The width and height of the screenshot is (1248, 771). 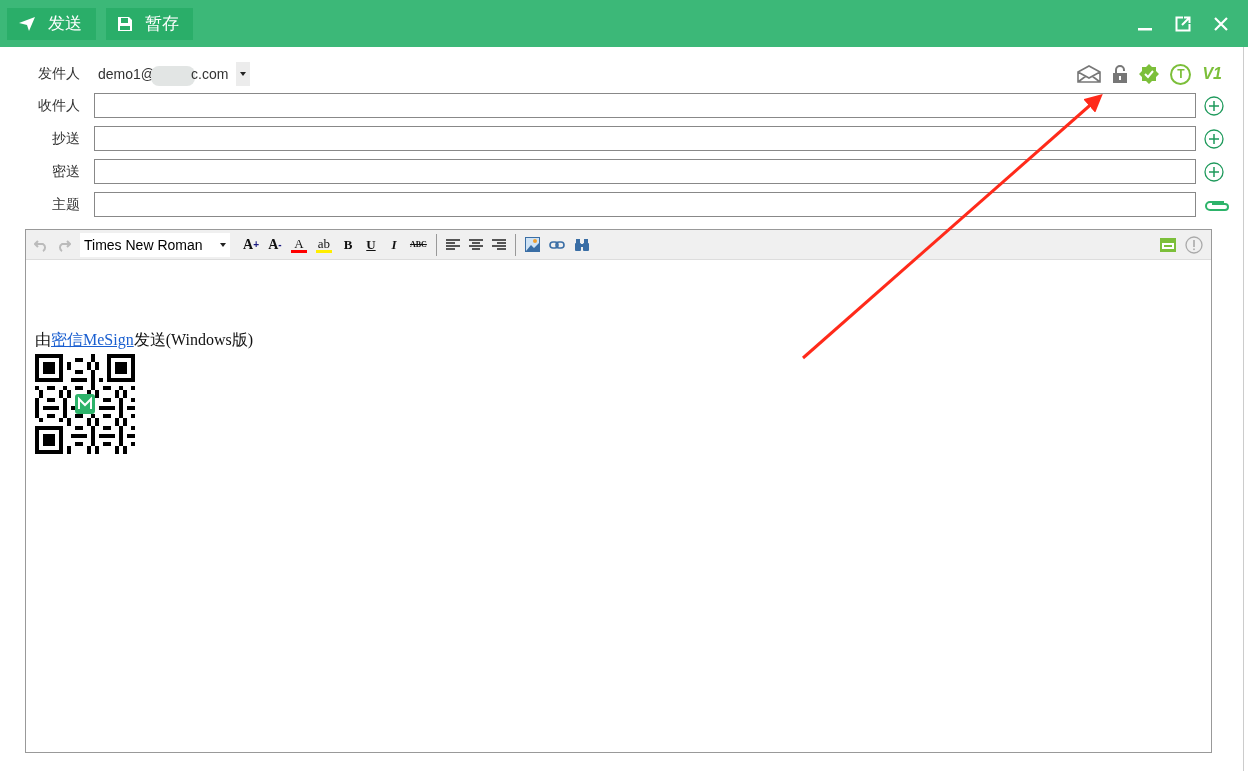 What do you see at coordinates (1183, 23) in the screenshot?
I see `popout-icon` at bounding box center [1183, 23].